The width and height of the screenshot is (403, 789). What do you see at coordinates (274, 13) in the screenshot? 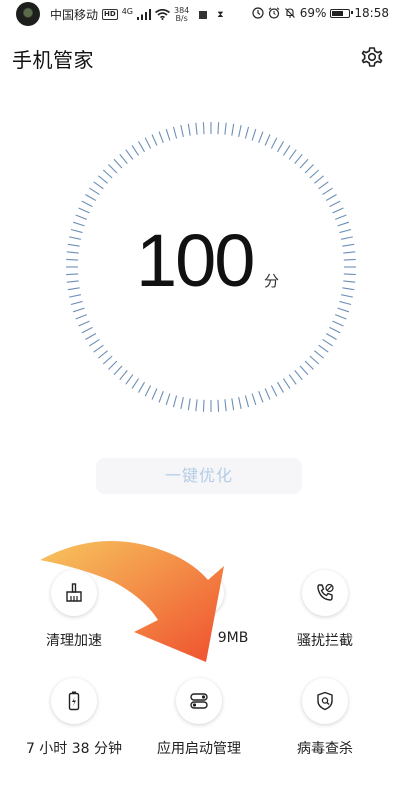
I see `alarm-icon` at bounding box center [274, 13].